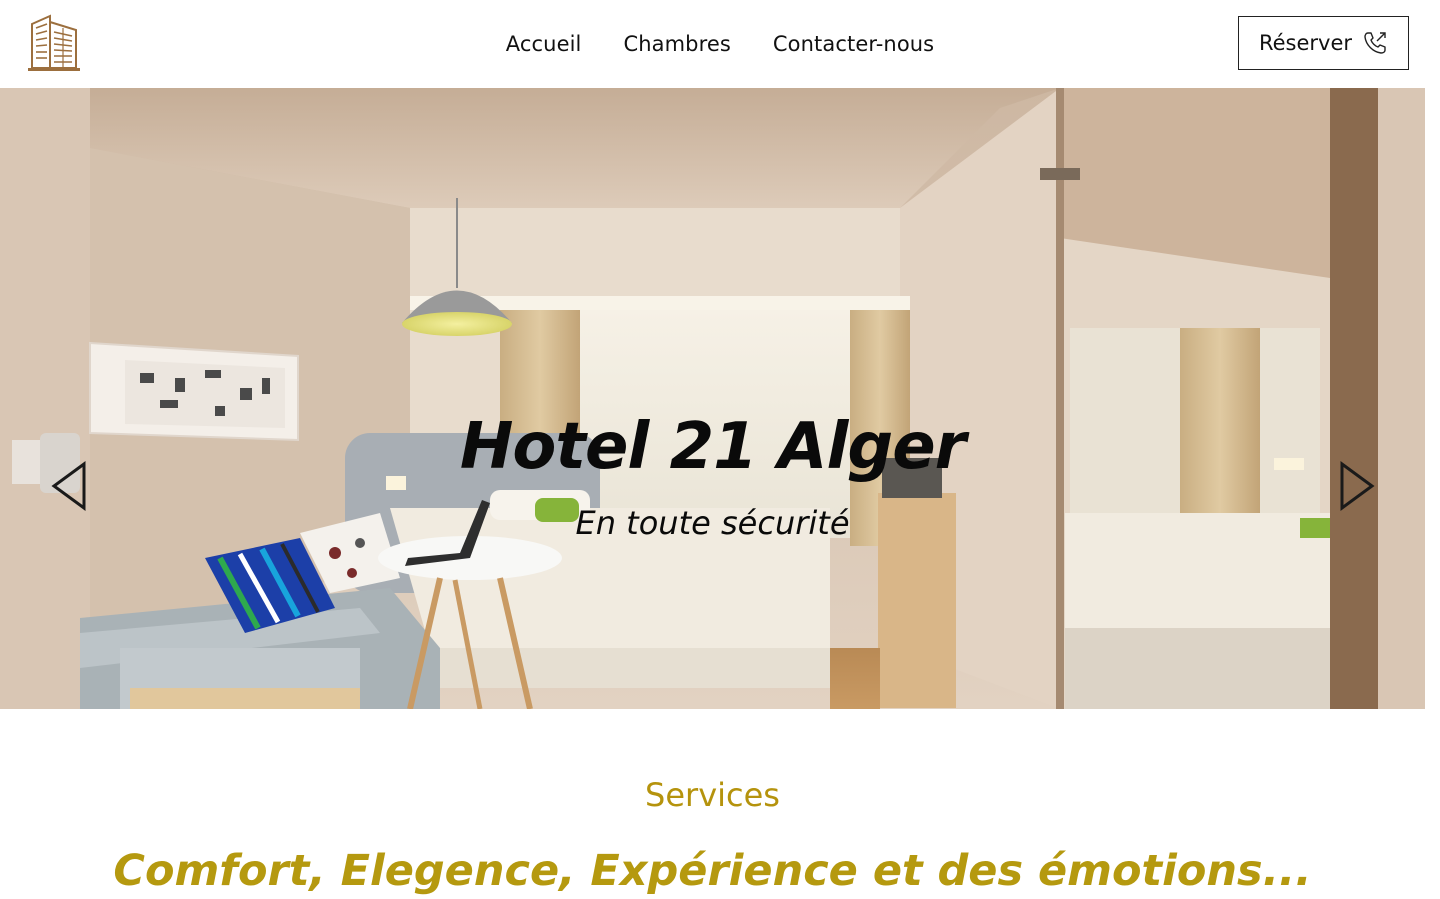 Image resolution: width=1440 pixels, height=899 pixels. I want to click on hero-title: Hotel 21 Alger, so click(712, 447).